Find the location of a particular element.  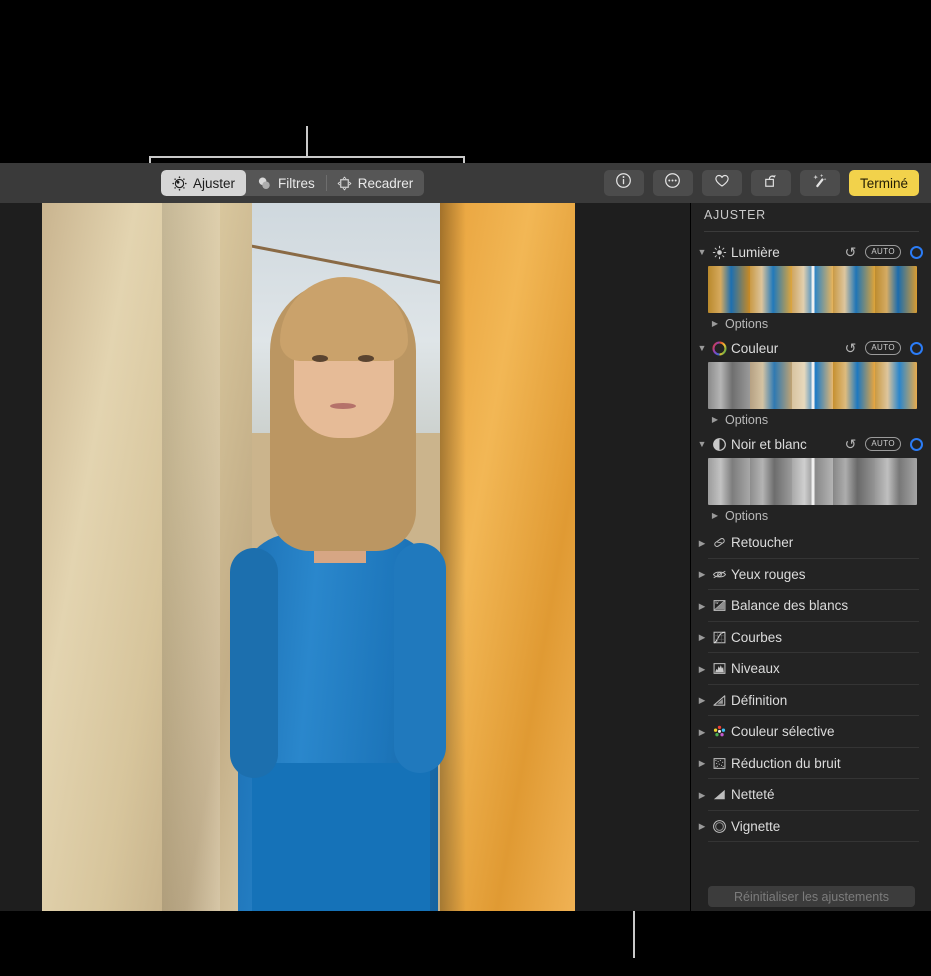

favorite-button is located at coordinates (721, 183).